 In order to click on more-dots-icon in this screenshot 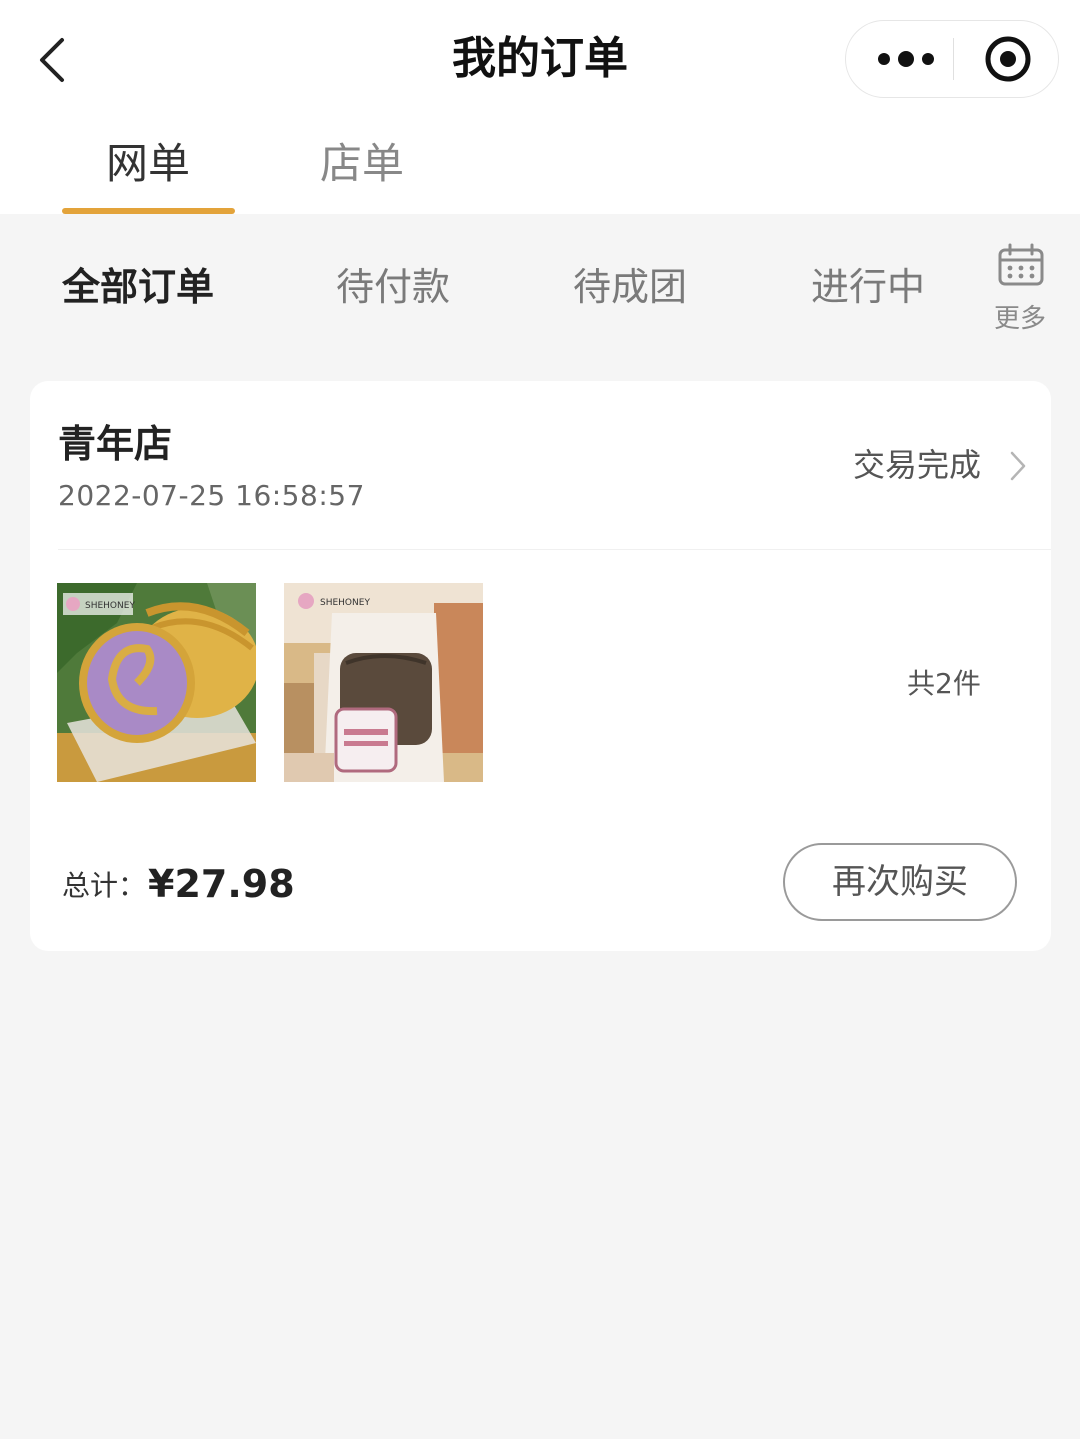, I will do `click(906, 59)`.